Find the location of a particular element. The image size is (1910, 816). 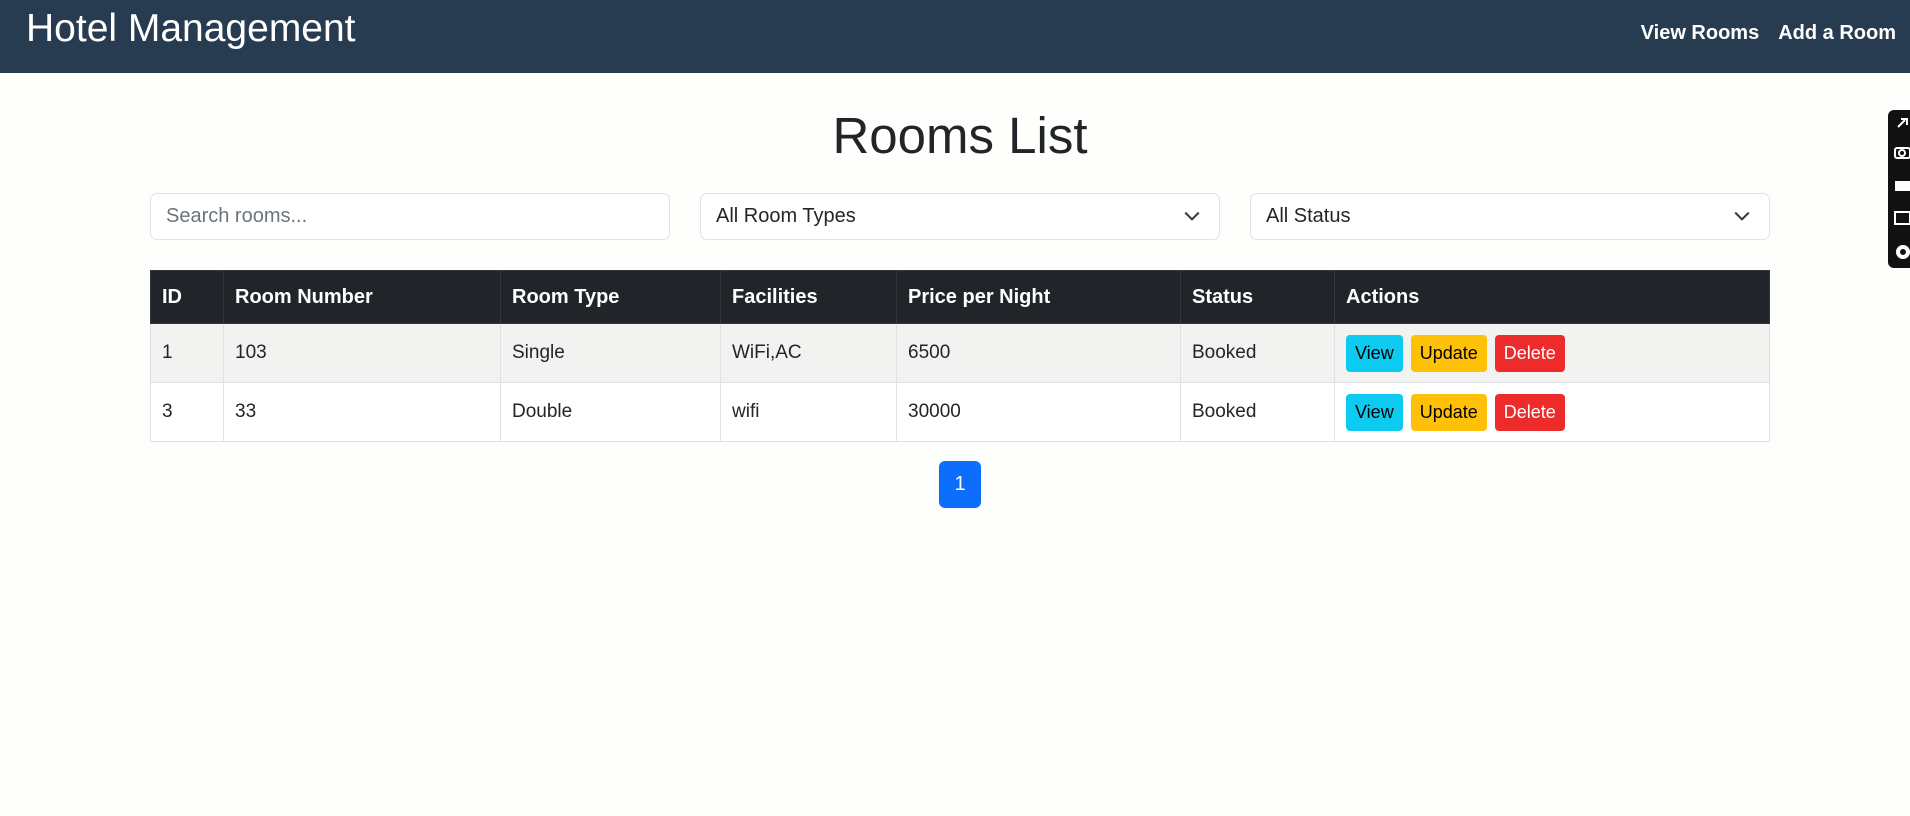

link-icon is located at coordinates (1902, 124).